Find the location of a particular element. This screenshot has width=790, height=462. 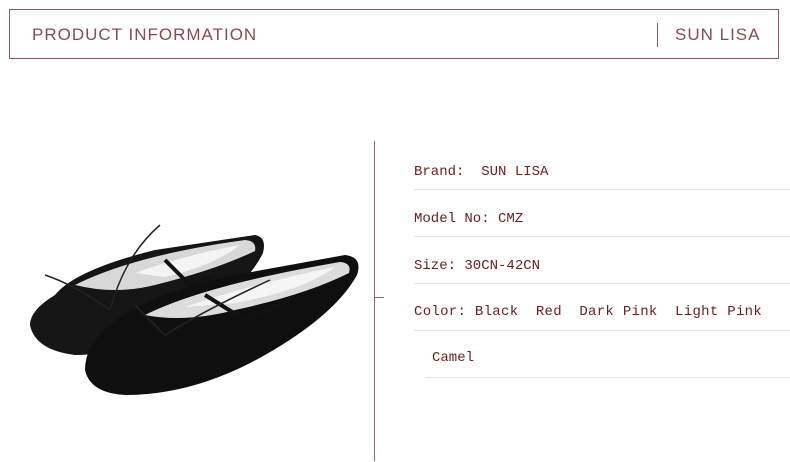

header-divider is located at coordinates (657, 35).